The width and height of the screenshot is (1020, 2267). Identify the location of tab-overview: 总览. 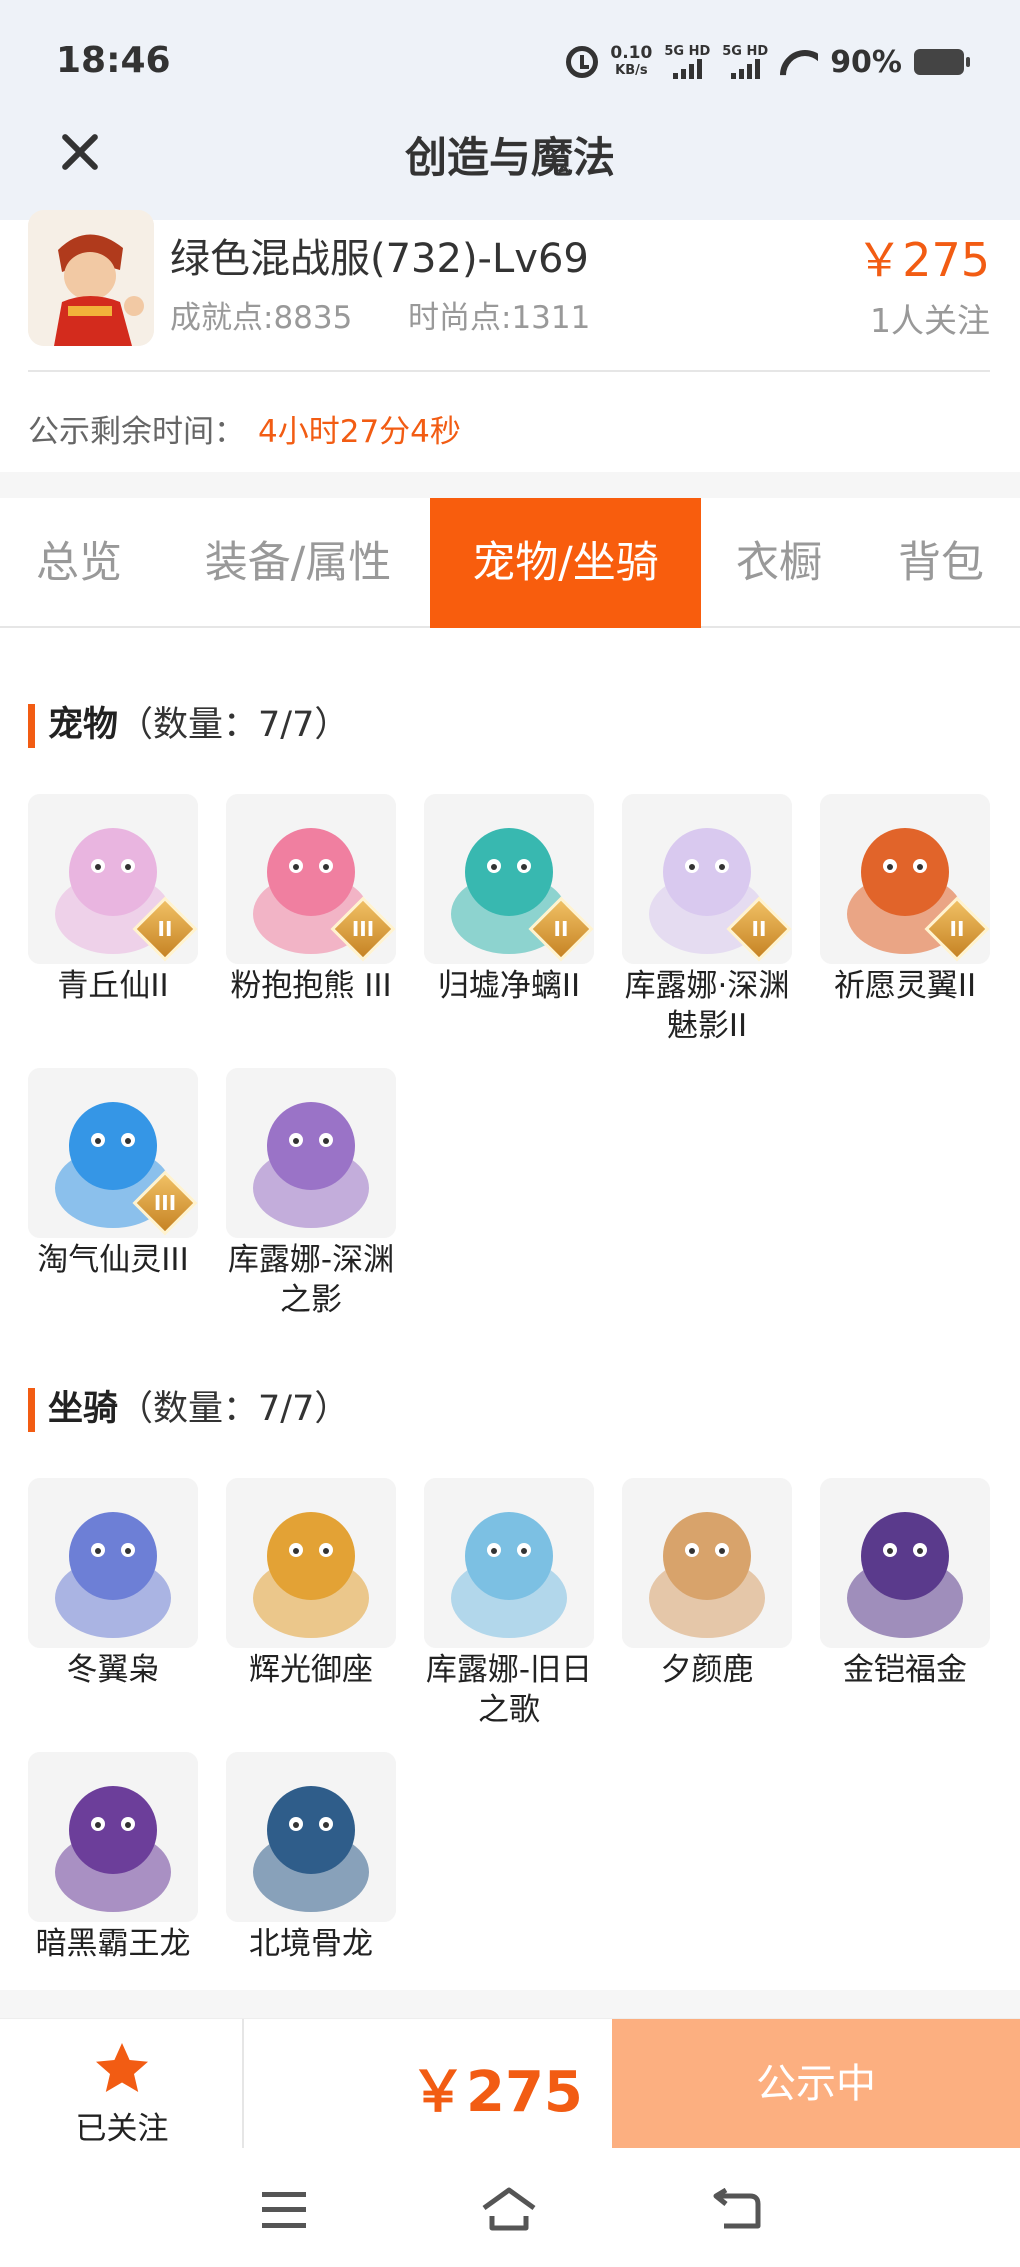
(79, 563).